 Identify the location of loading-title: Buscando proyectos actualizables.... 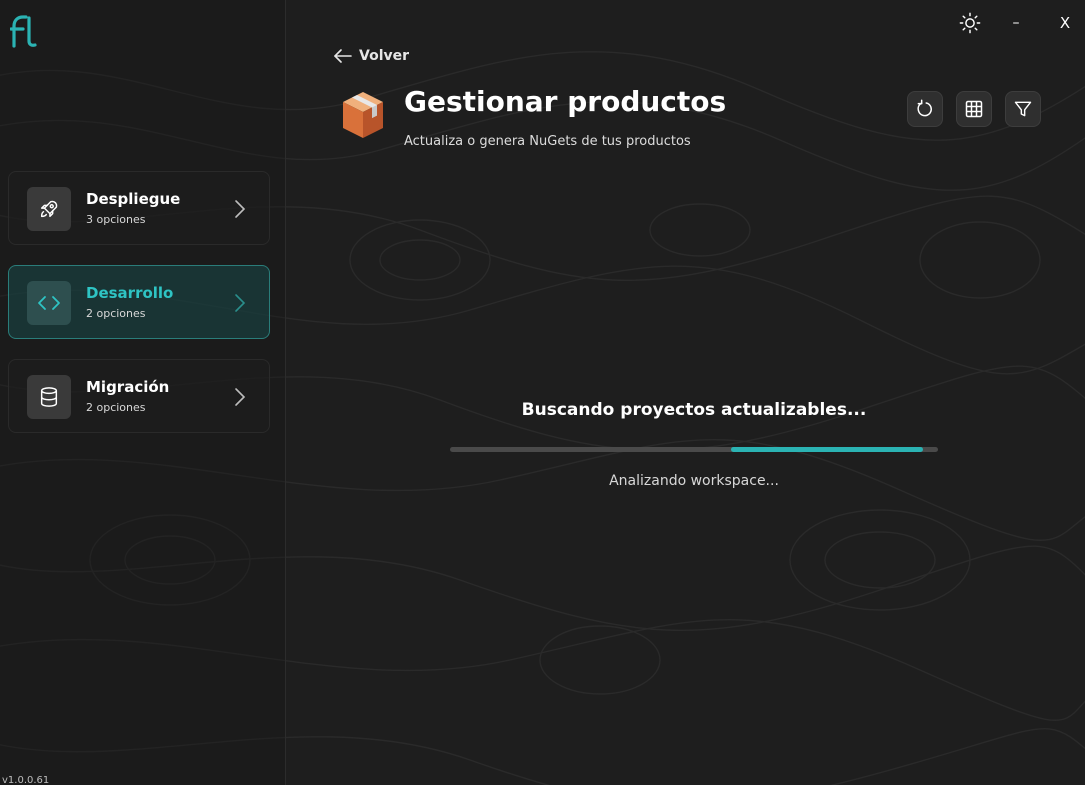
(694, 410).